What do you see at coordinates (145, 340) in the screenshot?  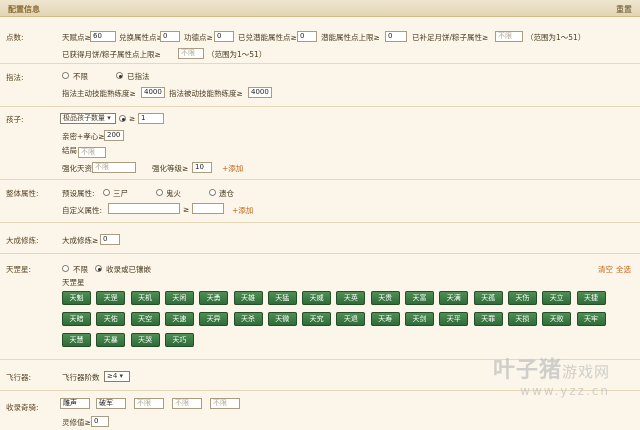 I see `star-button: 天哭` at bounding box center [145, 340].